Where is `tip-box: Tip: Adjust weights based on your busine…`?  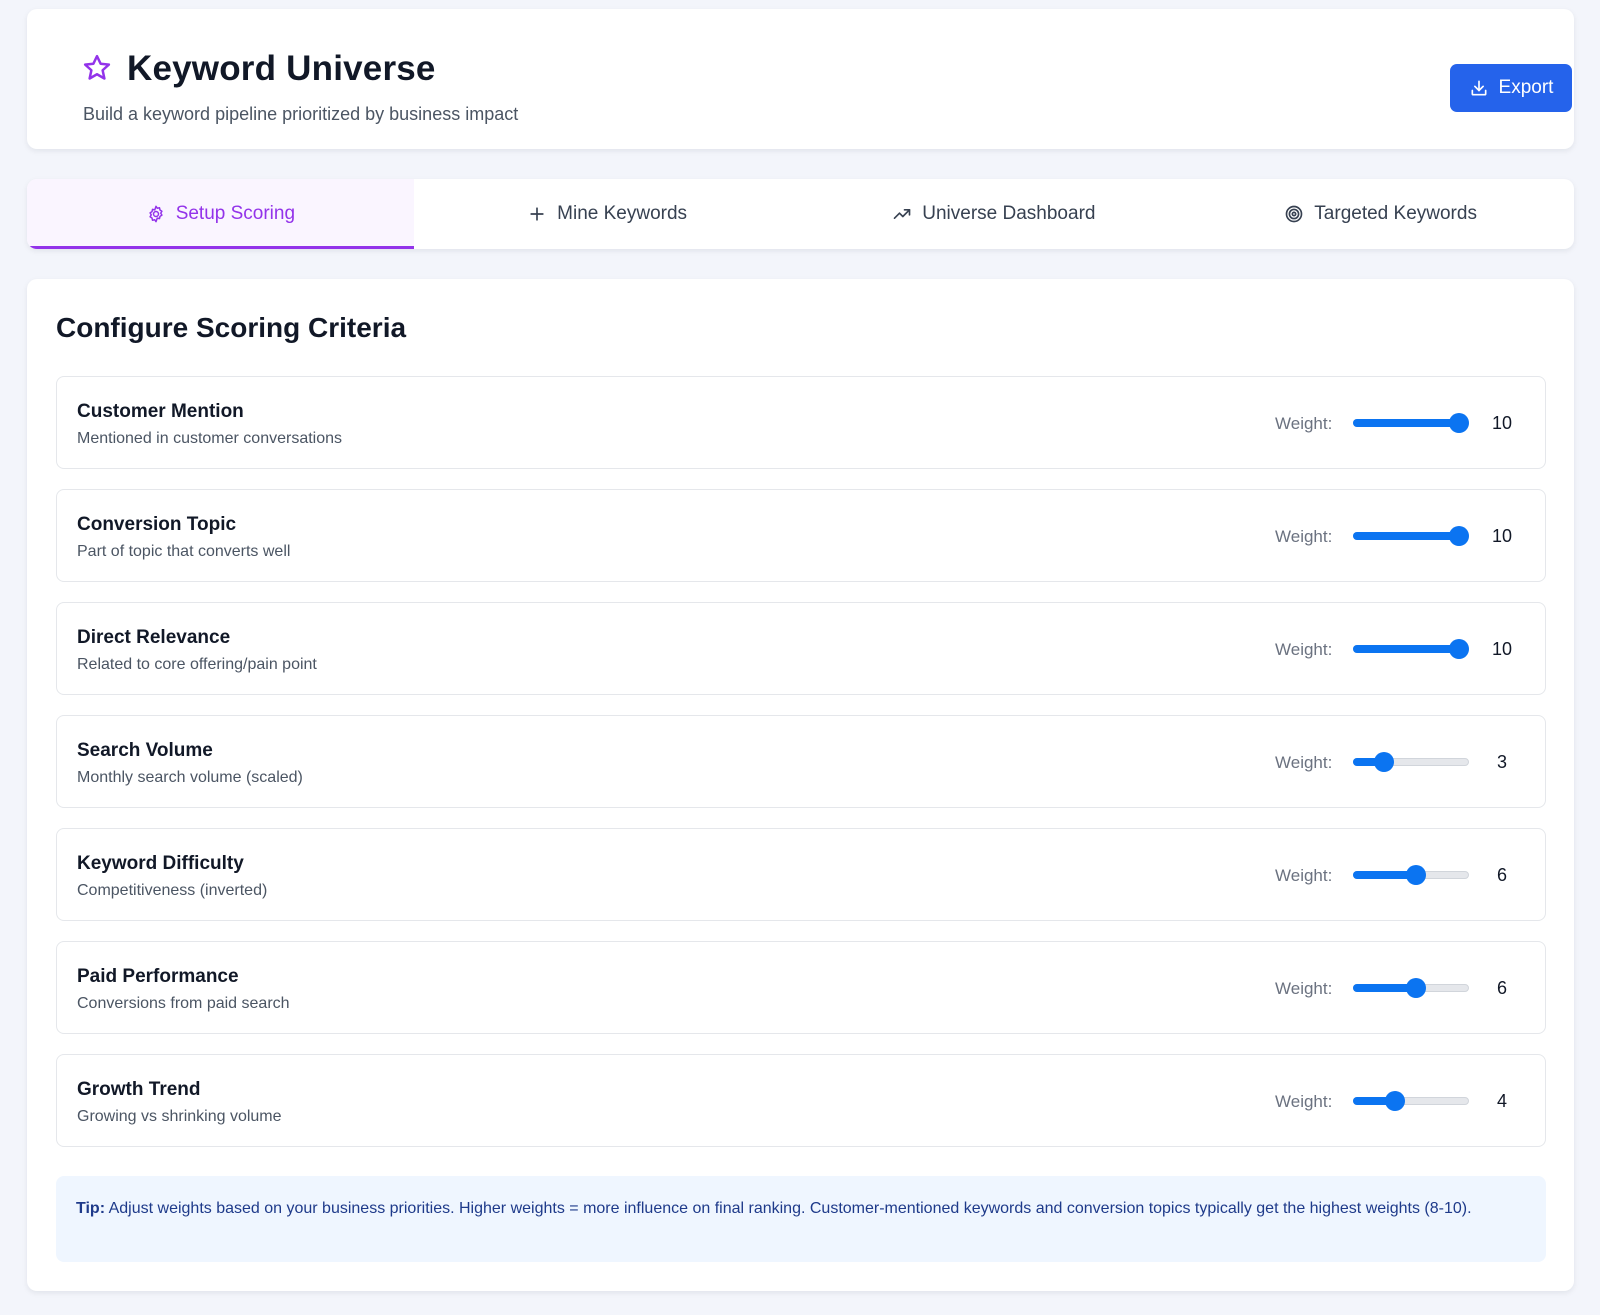
tip-box: Tip: Adjust weights based on your busine… is located at coordinates (801, 1219).